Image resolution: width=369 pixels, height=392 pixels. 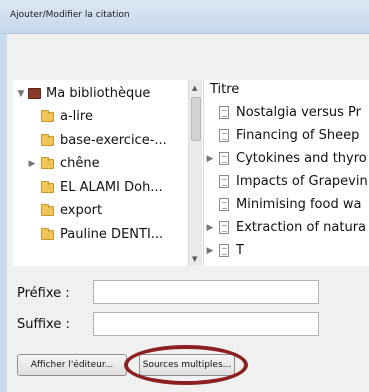 What do you see at coordinates (184, 17) in the screenshot?
I see `window-titlebar: Ajouter/Modifier la citation` at bounding box center [184, 17].